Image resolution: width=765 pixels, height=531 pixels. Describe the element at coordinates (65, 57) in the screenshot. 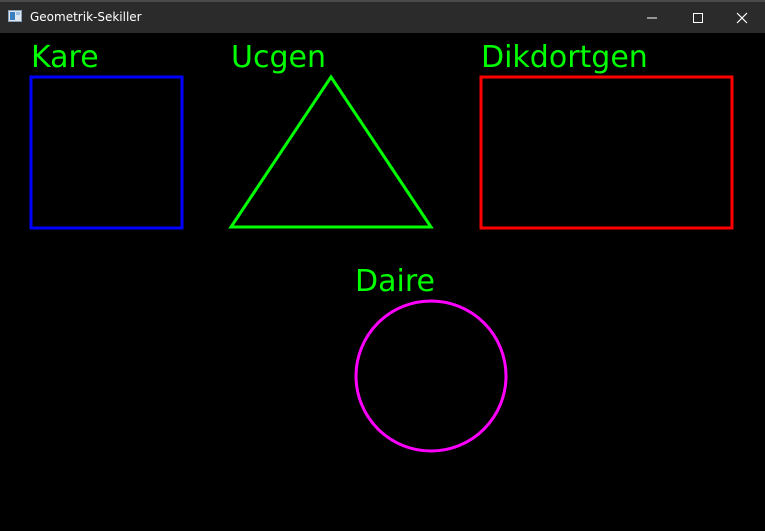

I see `square-label: Kare` at that location.